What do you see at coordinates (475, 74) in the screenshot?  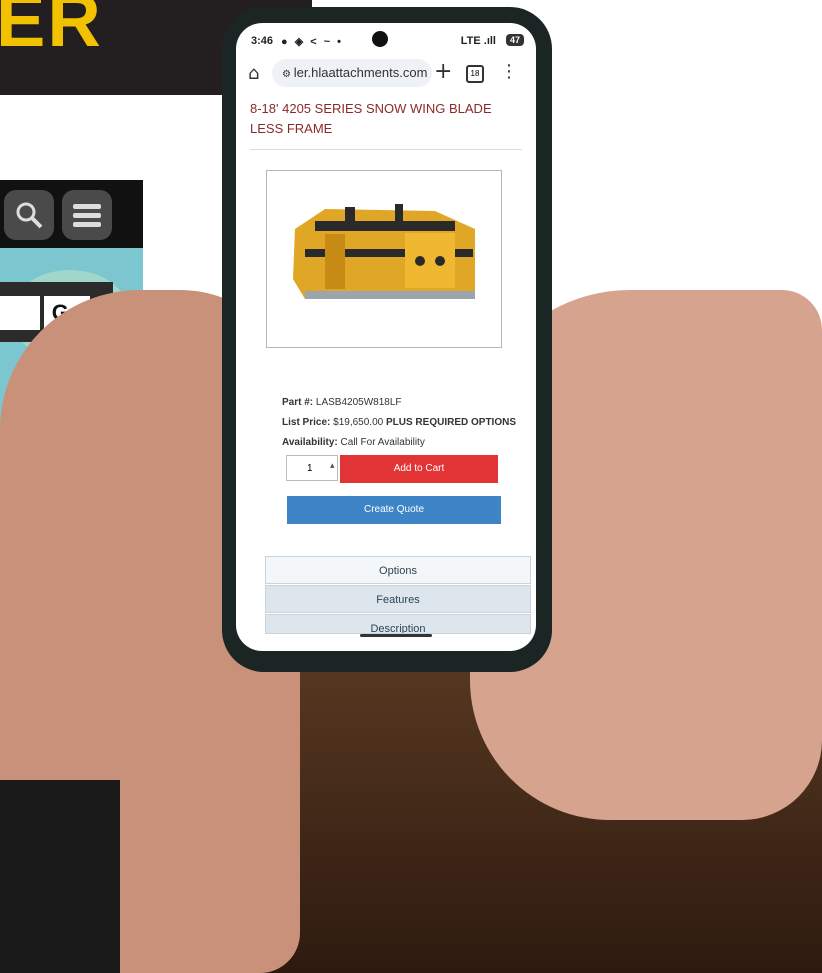 I see `tab-switcher-button: 18` at bounding box center [475, 74].